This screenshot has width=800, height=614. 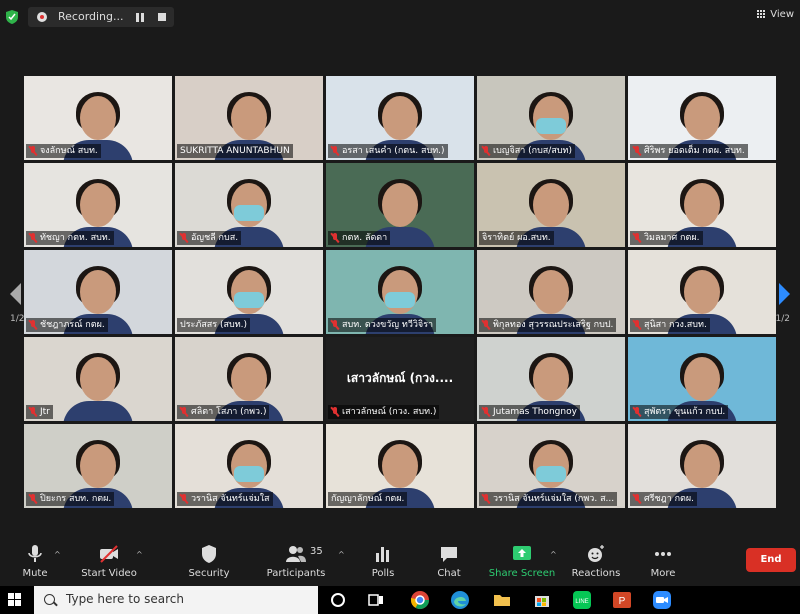 What do you see at coordinates (420, 600) in the screenshot?
I see `chrome-icon` at bounding box center [420, 600].